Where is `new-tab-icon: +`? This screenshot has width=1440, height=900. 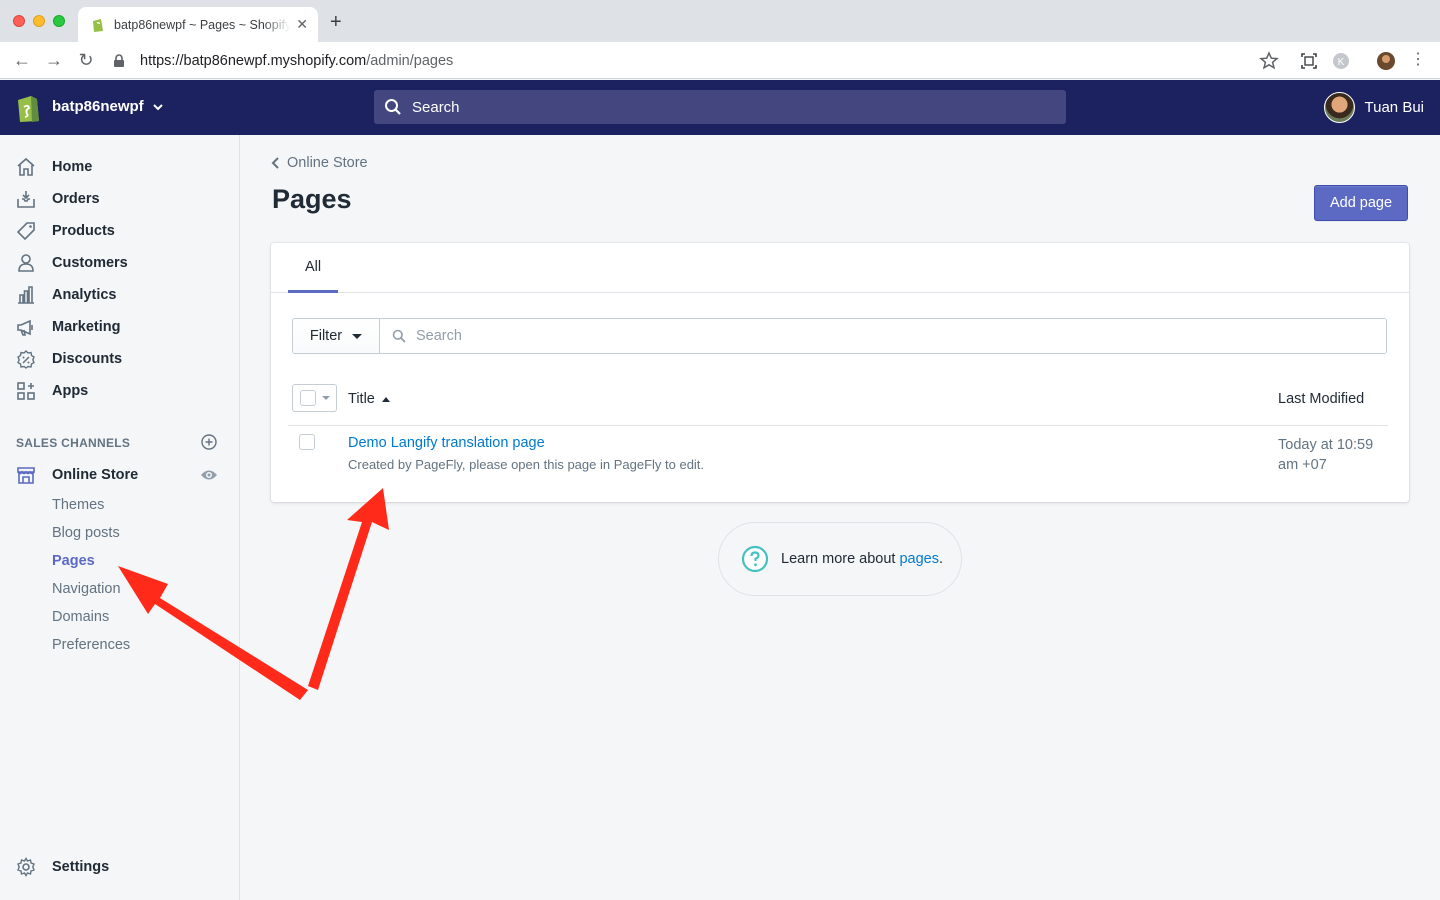
new-tab-icon: + is located at coordinates (336, 22).